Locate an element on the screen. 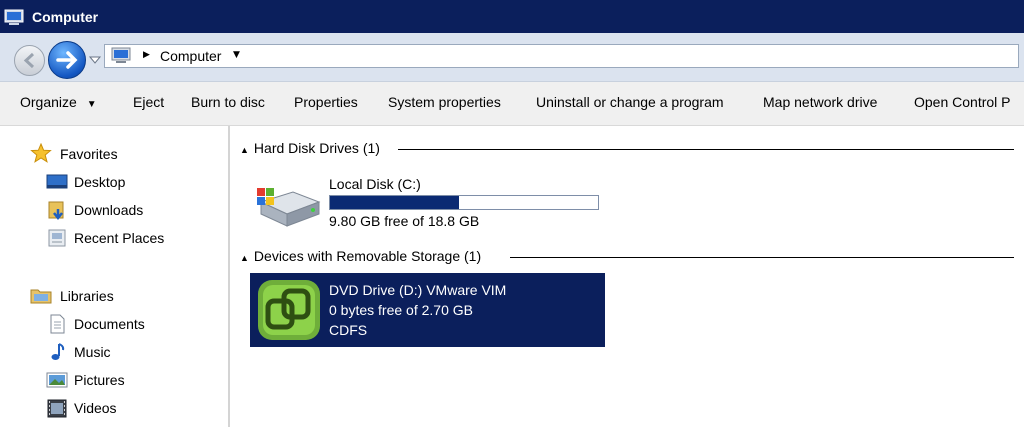 This screenshot has width=1024, height=427. drive-d-free-space: 0 bytes free of 2.70 GB is located at coordinates (401, 310).